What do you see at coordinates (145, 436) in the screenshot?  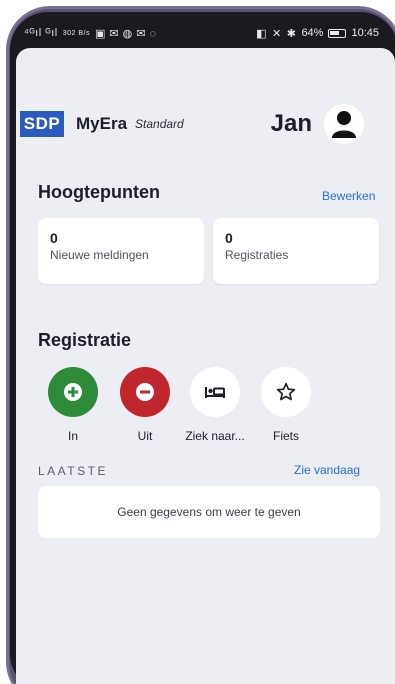 I see `registration-label: Uit` at bounding box center [145, 436].